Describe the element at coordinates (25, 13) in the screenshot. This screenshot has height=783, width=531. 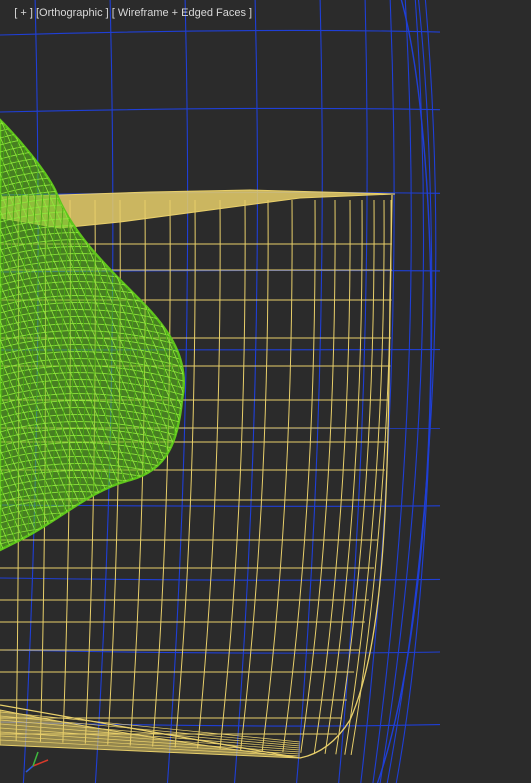
I see `viewport-menu-plus: [ + ]` at that location.